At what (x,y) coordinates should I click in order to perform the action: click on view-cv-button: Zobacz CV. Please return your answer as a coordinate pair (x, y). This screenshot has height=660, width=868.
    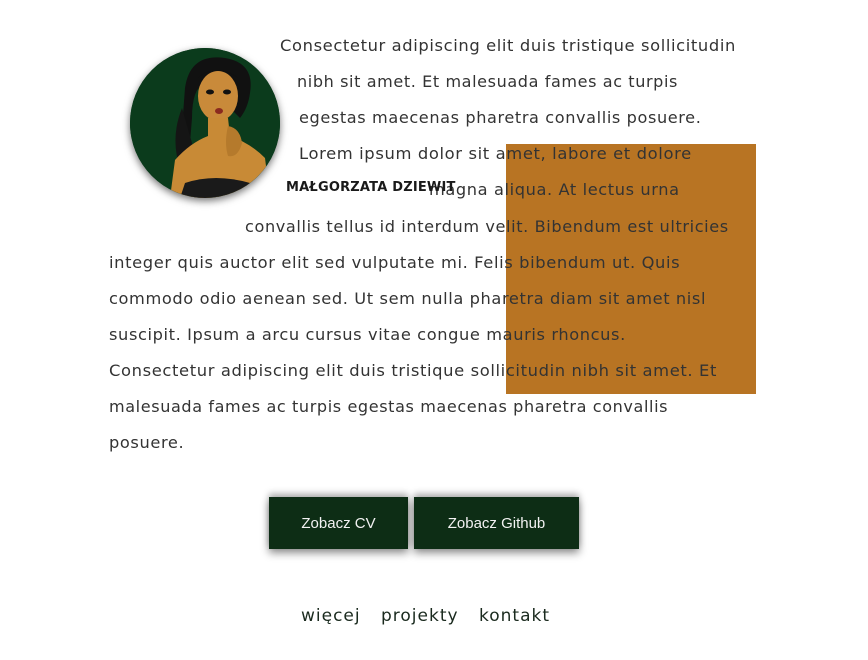
    Looking at the image, I should click on (338, 523).